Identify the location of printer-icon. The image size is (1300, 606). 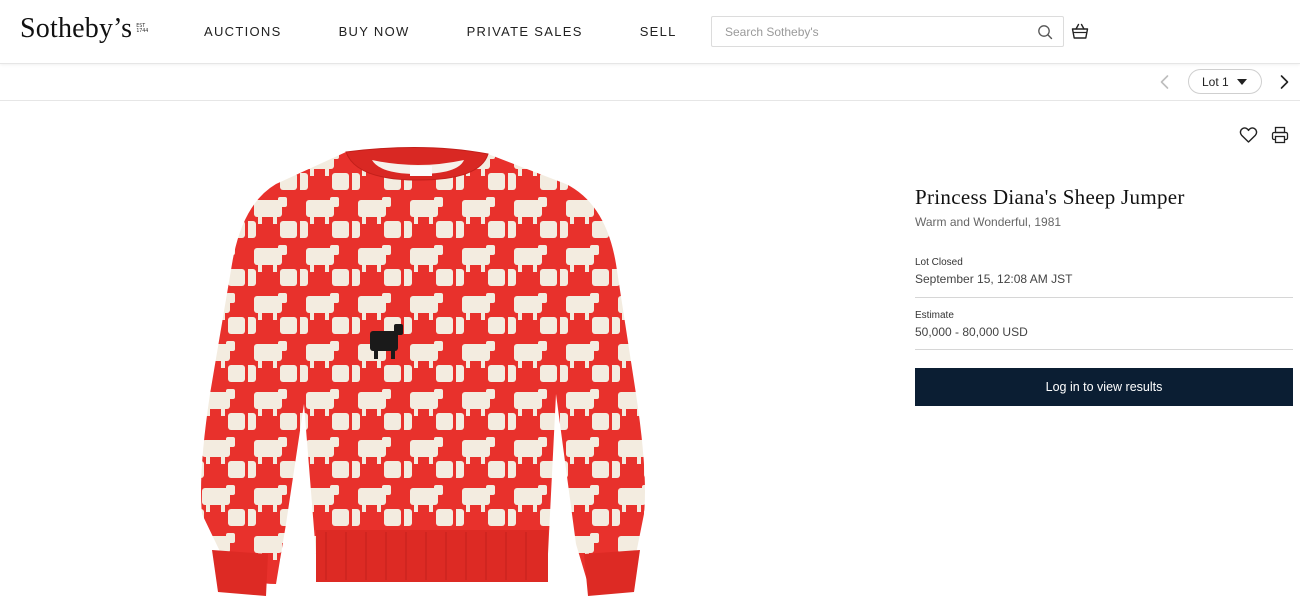
(1280, 135).